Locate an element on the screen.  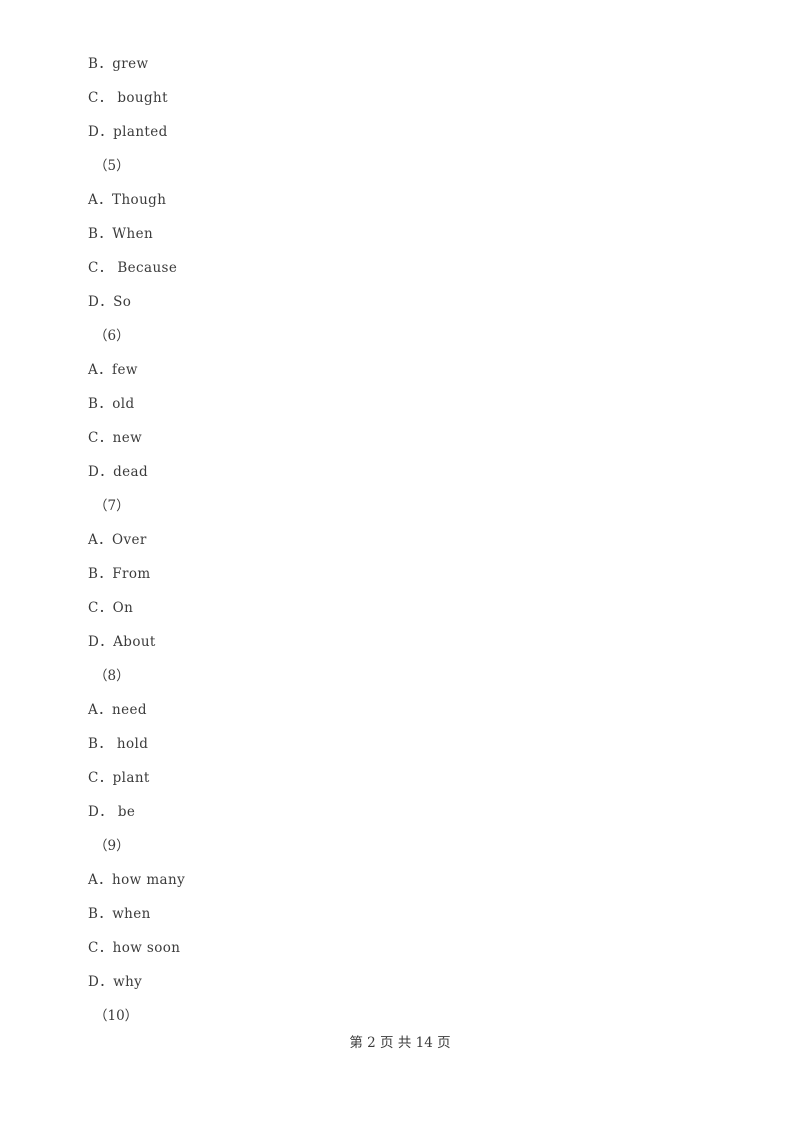
answer-option: C．plant is located at coordinates (119, 778).